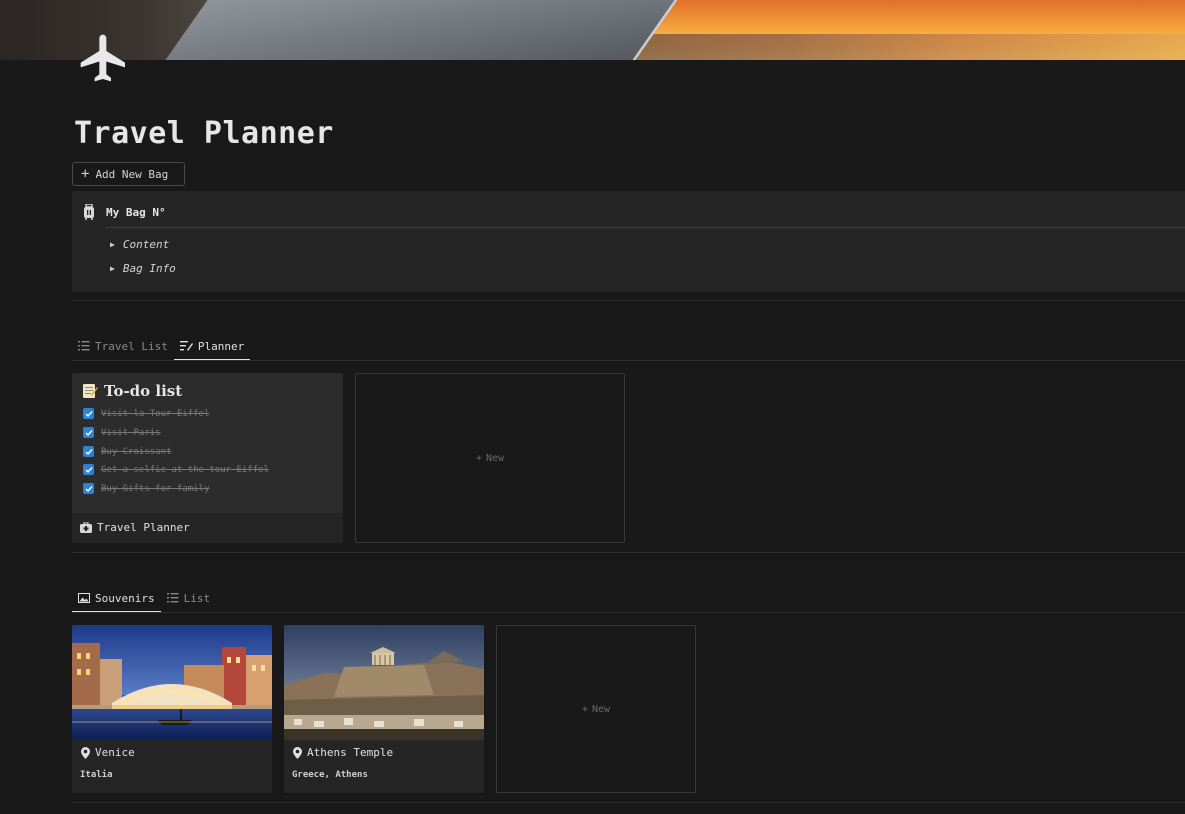  I want to click on todo-item: Visit la Tour Eiffel, so click(146, 413).